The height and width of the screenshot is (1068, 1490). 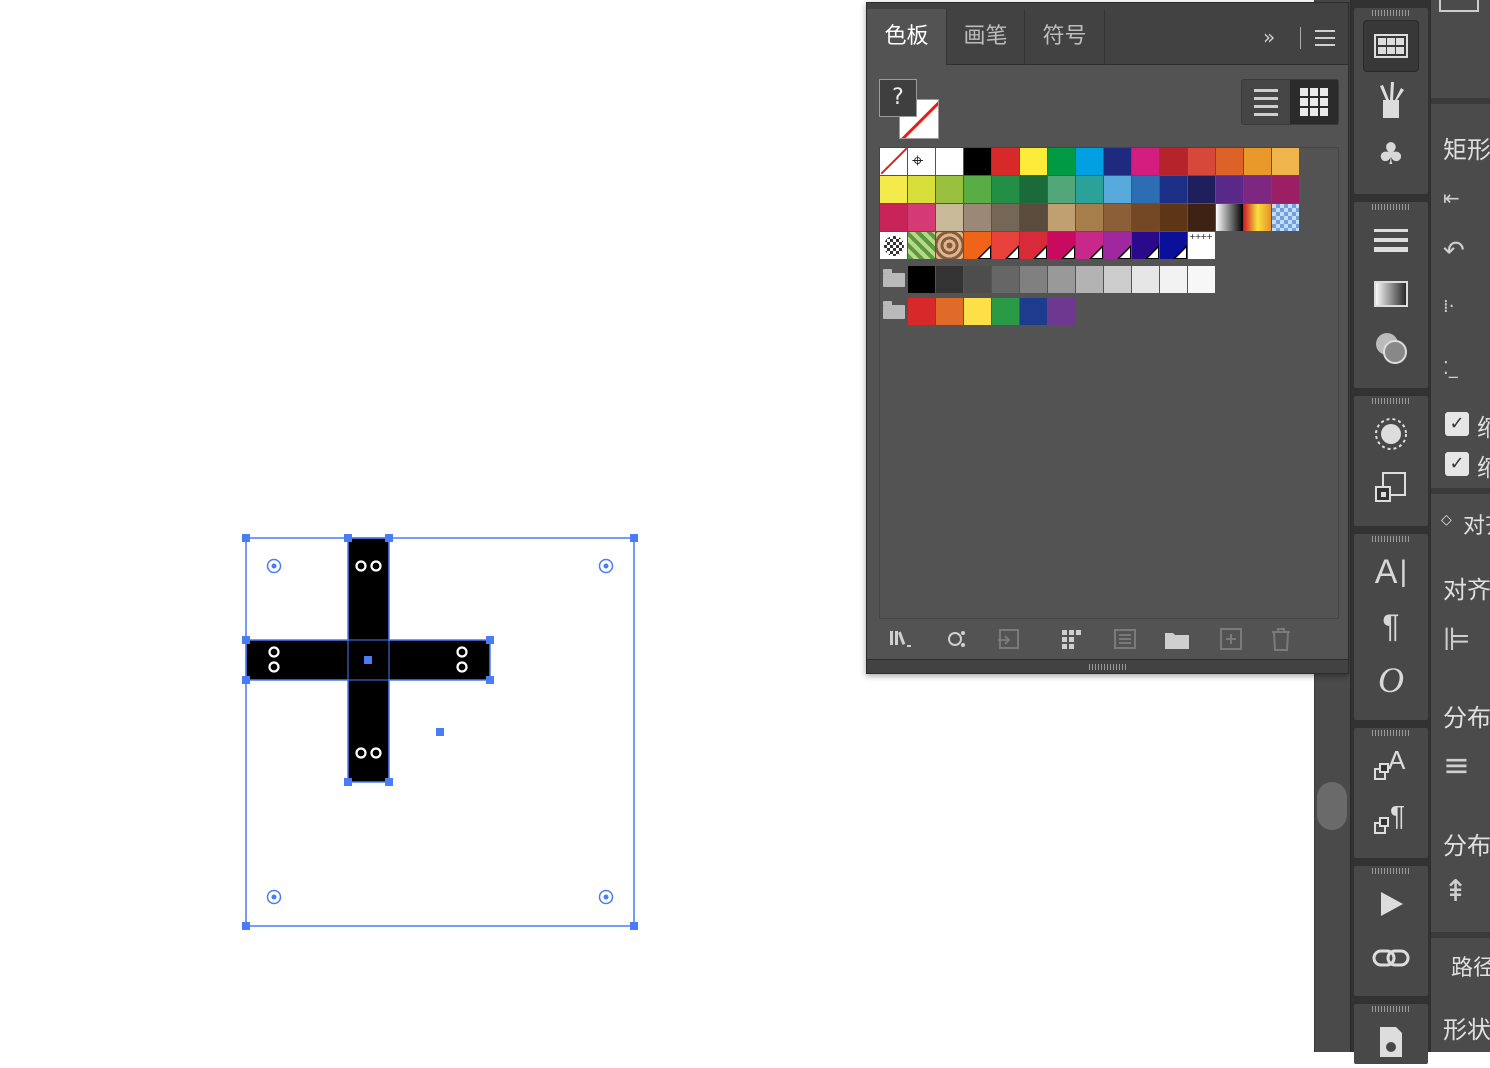 I want to click on scale-corners-checkbox: ✓, so click(x=1457, y=424).